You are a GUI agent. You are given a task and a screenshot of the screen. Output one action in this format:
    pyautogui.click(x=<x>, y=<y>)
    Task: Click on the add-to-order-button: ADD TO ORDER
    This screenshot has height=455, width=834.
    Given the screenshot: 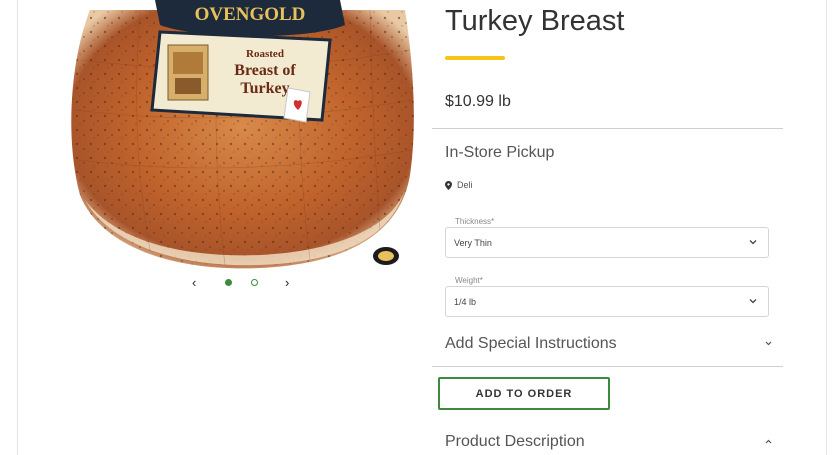 What is the action you would take?
    pyautogui.click(x=524, y=393)
    